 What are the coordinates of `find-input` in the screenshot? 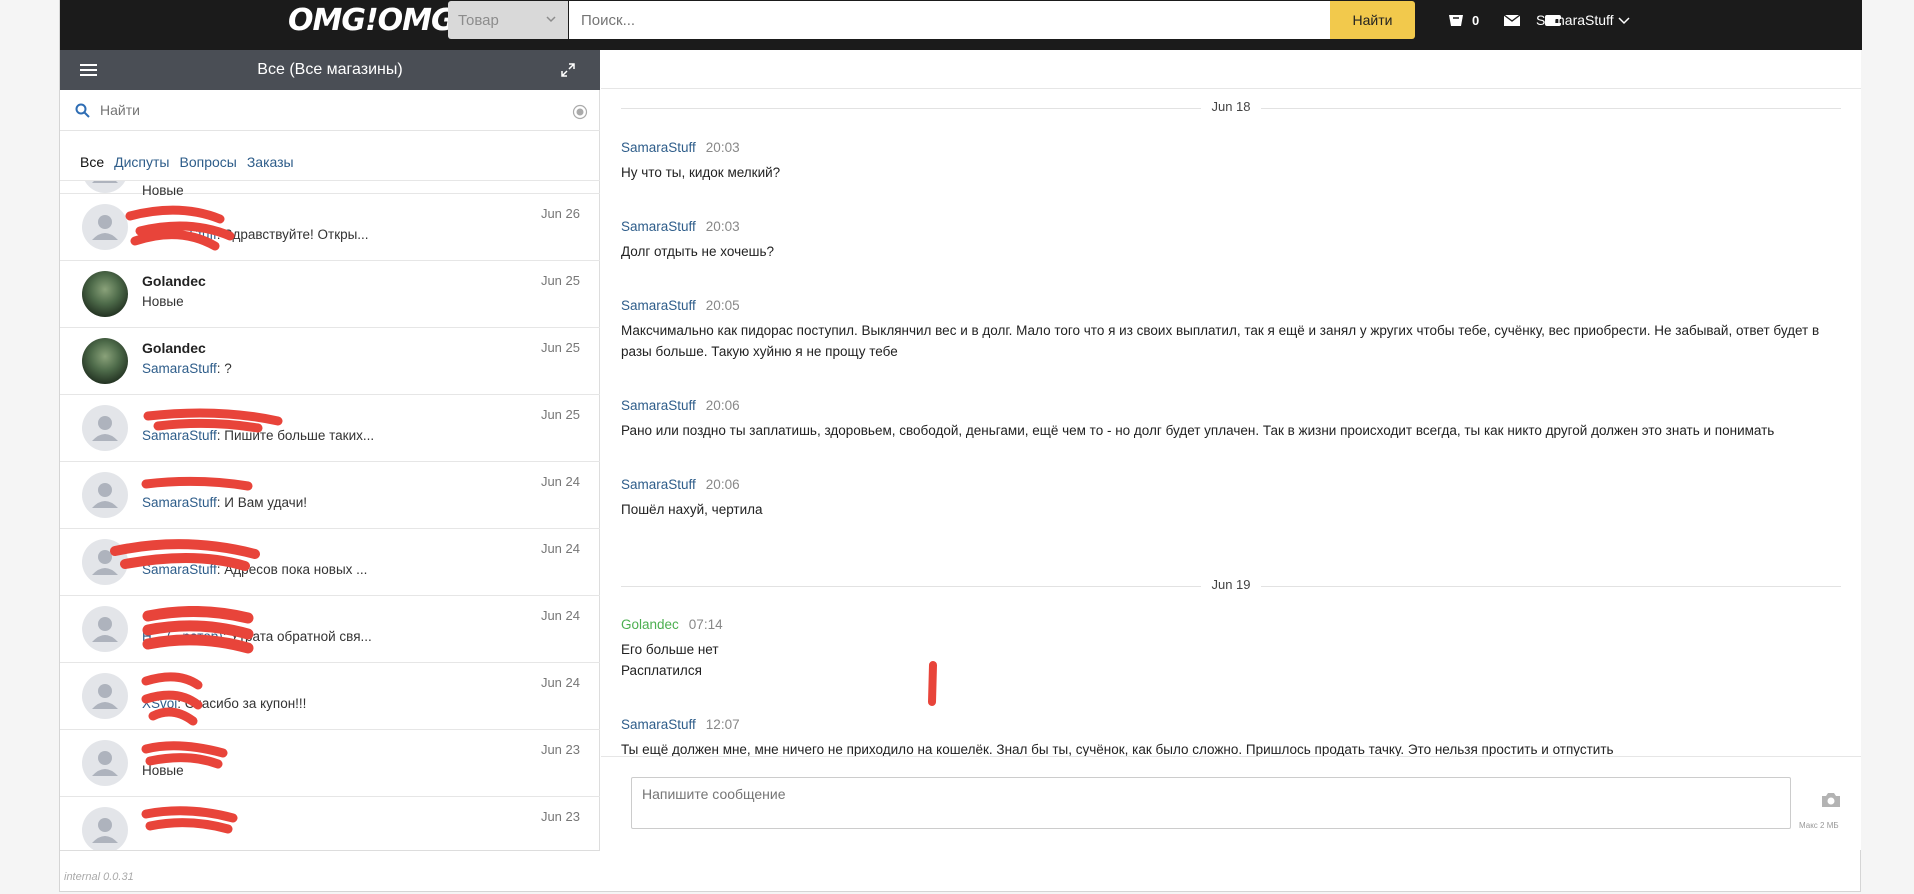 It's located at (325, 110).